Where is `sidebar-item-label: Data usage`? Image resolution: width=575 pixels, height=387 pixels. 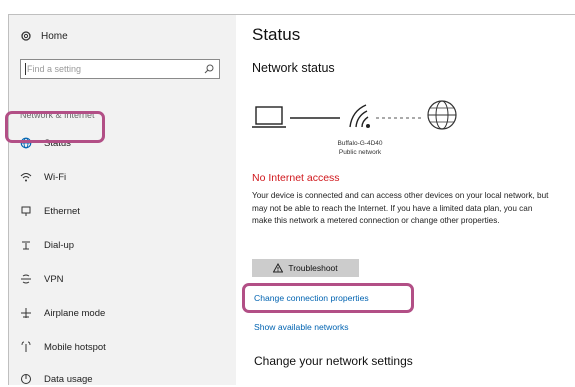
sidebar-item-label: Data usage is located at coordinates (68, 379).